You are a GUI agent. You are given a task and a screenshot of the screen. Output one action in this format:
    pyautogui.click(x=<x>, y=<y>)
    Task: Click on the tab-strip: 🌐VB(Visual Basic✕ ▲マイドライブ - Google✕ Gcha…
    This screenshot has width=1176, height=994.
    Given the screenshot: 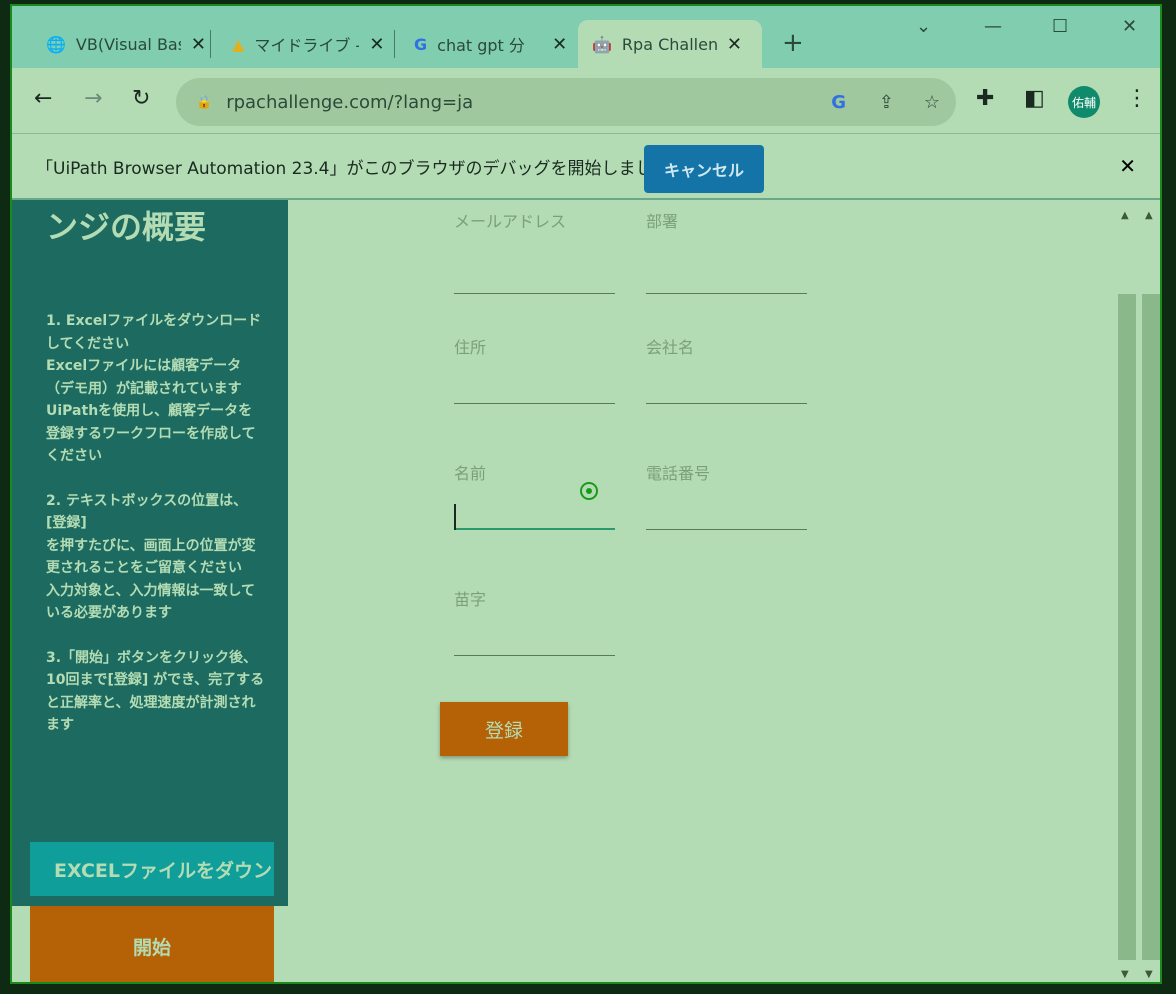 What is the action you would take?
    pyautogui.click(x=586, y=37)
    